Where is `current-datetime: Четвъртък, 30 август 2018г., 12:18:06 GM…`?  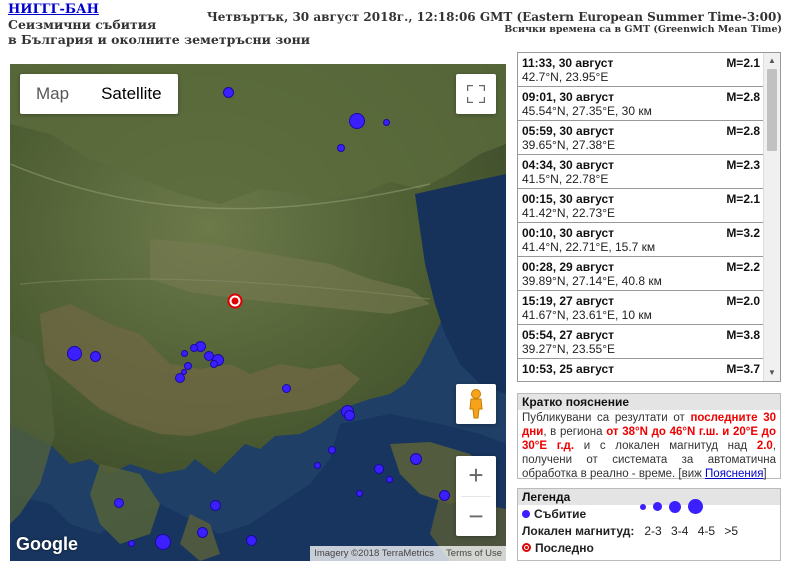 current-datetime: Четвъртък, 30 август 2018г., 12:18:06 GM… is located at coordinates (494, 17).